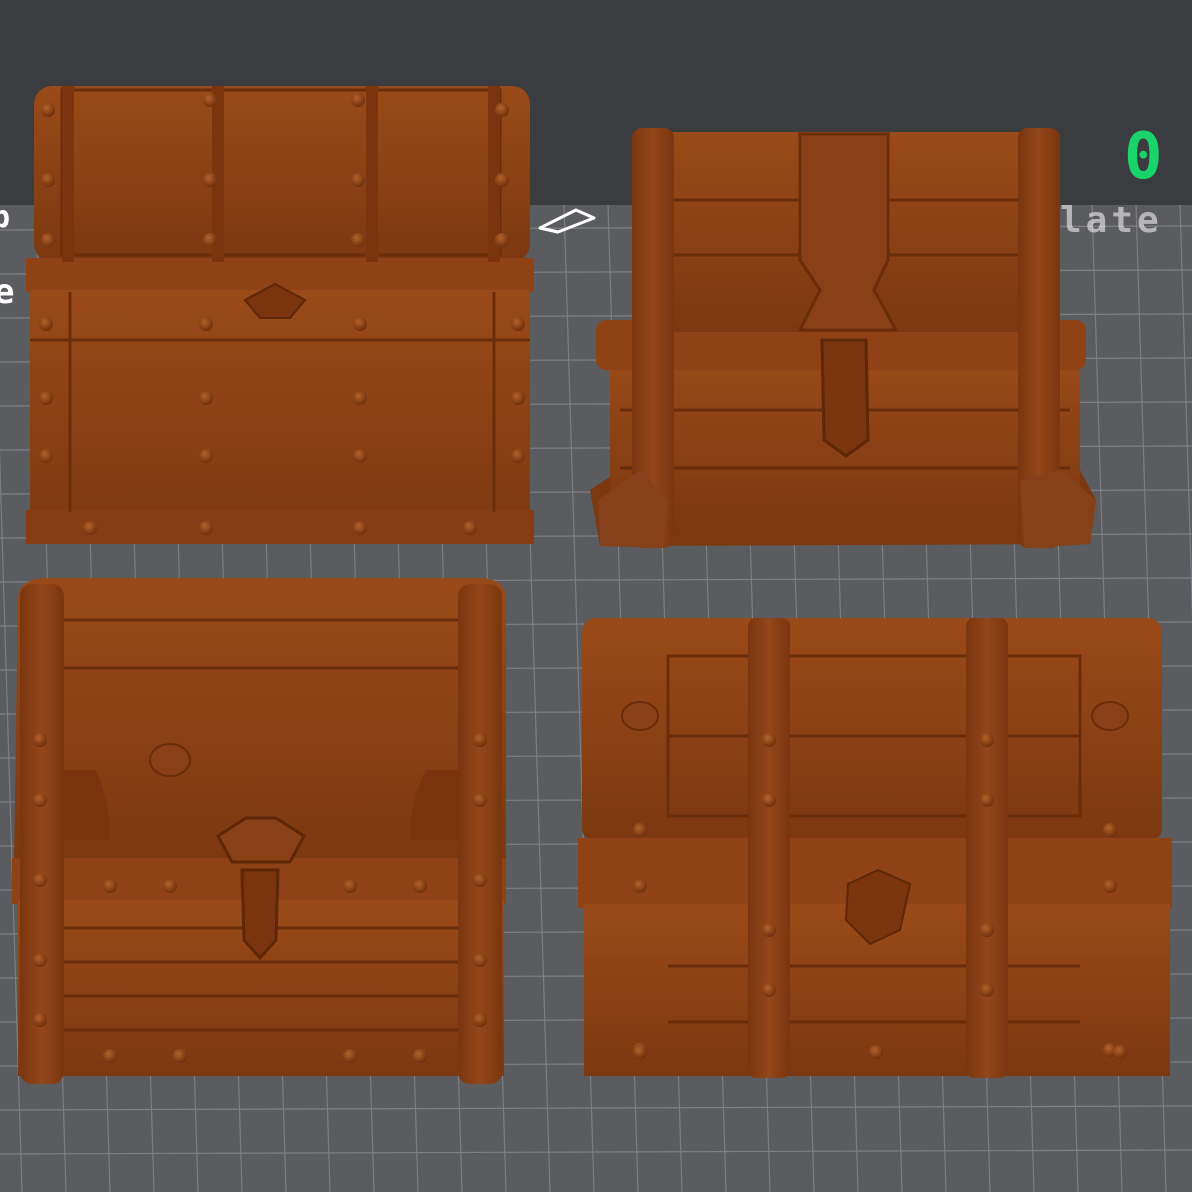  I want to click on toolbar-label-fragment: p, so click(5, 217).